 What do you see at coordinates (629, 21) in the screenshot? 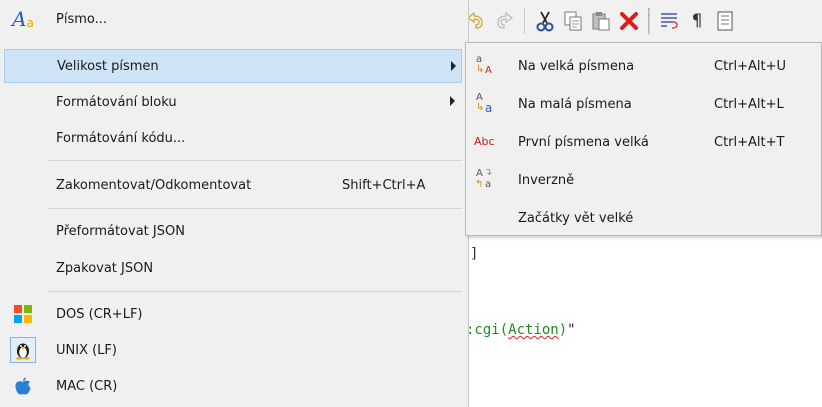
I see `delete-icon` at bounding box center [629, 21].